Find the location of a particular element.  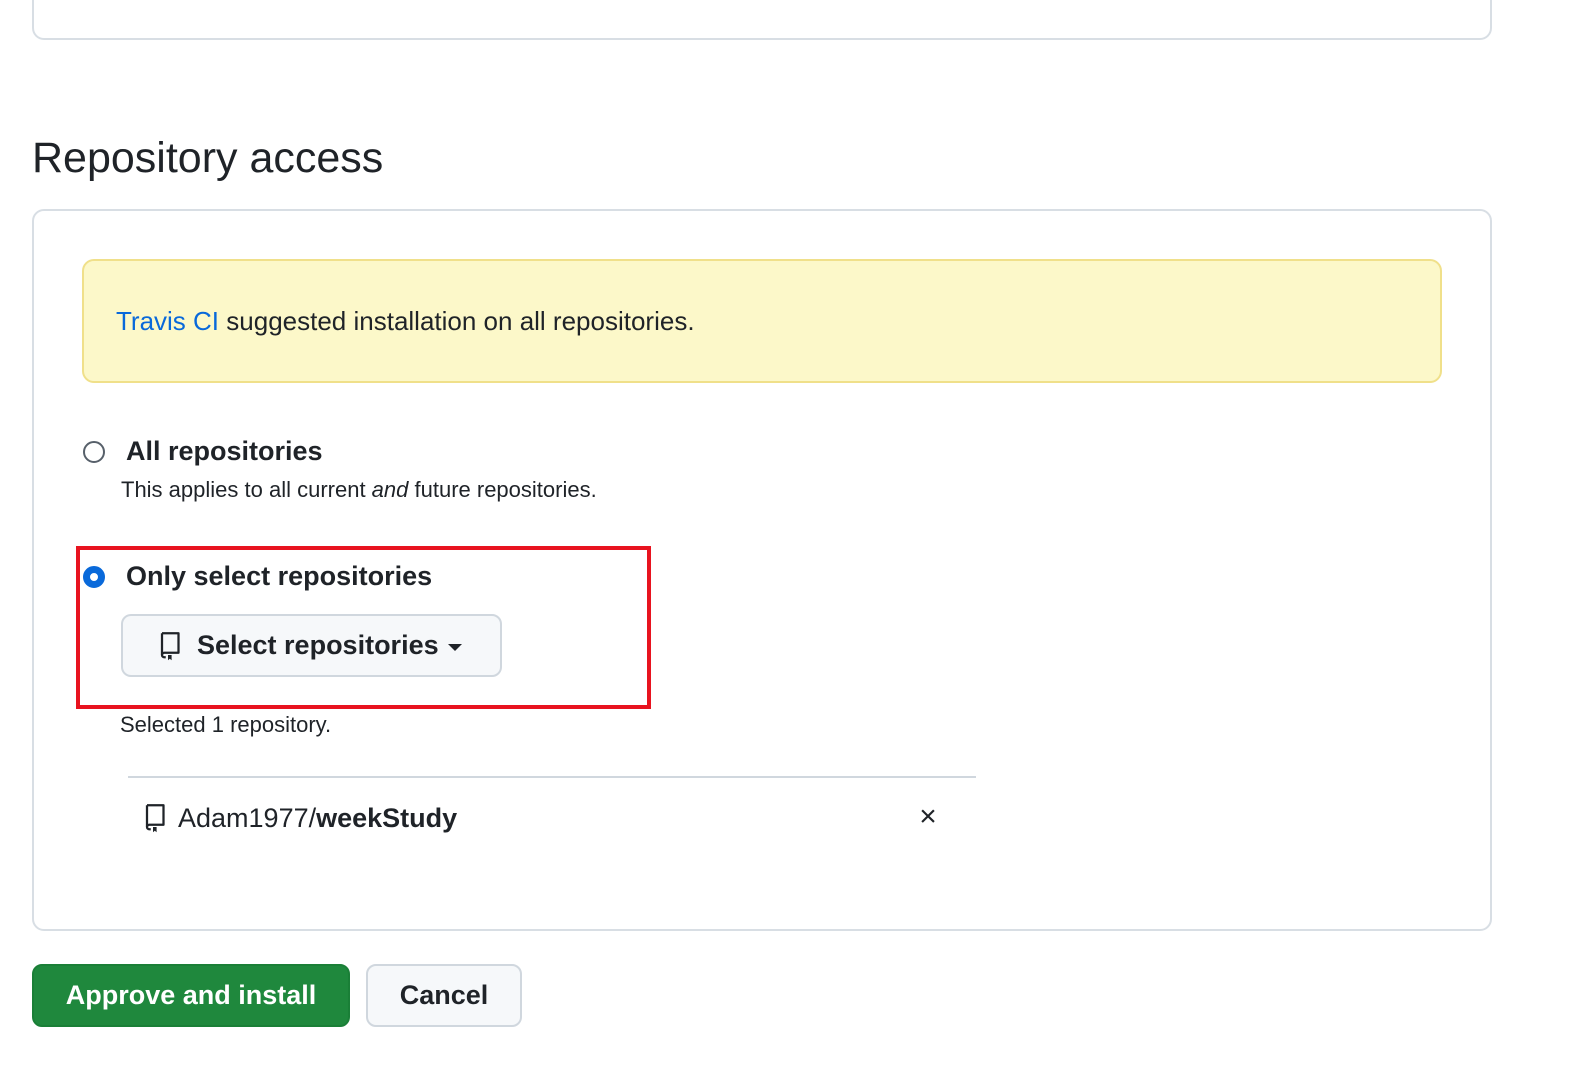

desc-suffix: future repositories. is located at coordinates (502, 489).